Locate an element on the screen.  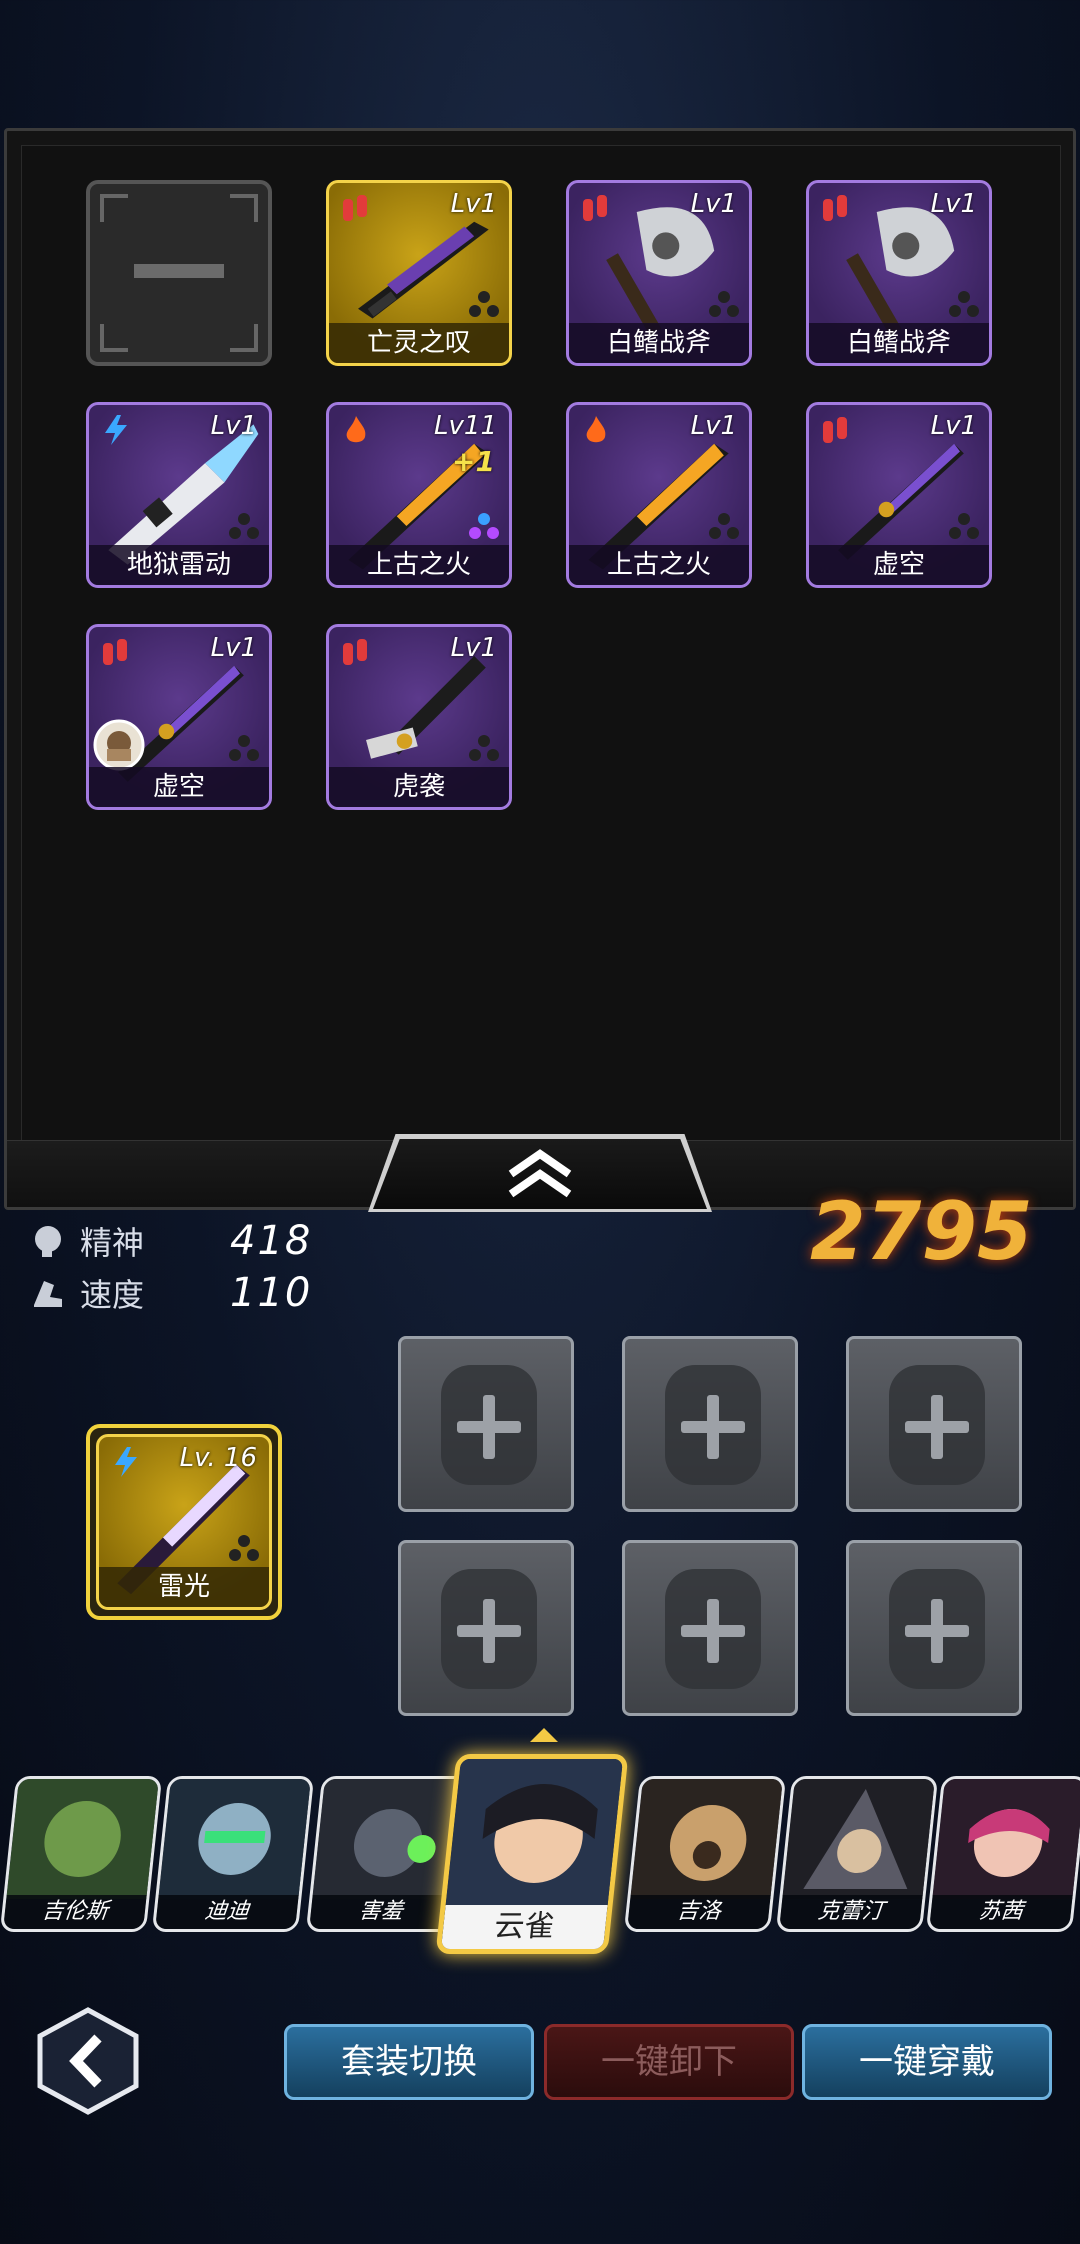
hero-name: 吉伦斯 is located at coordinates (75, 1912).